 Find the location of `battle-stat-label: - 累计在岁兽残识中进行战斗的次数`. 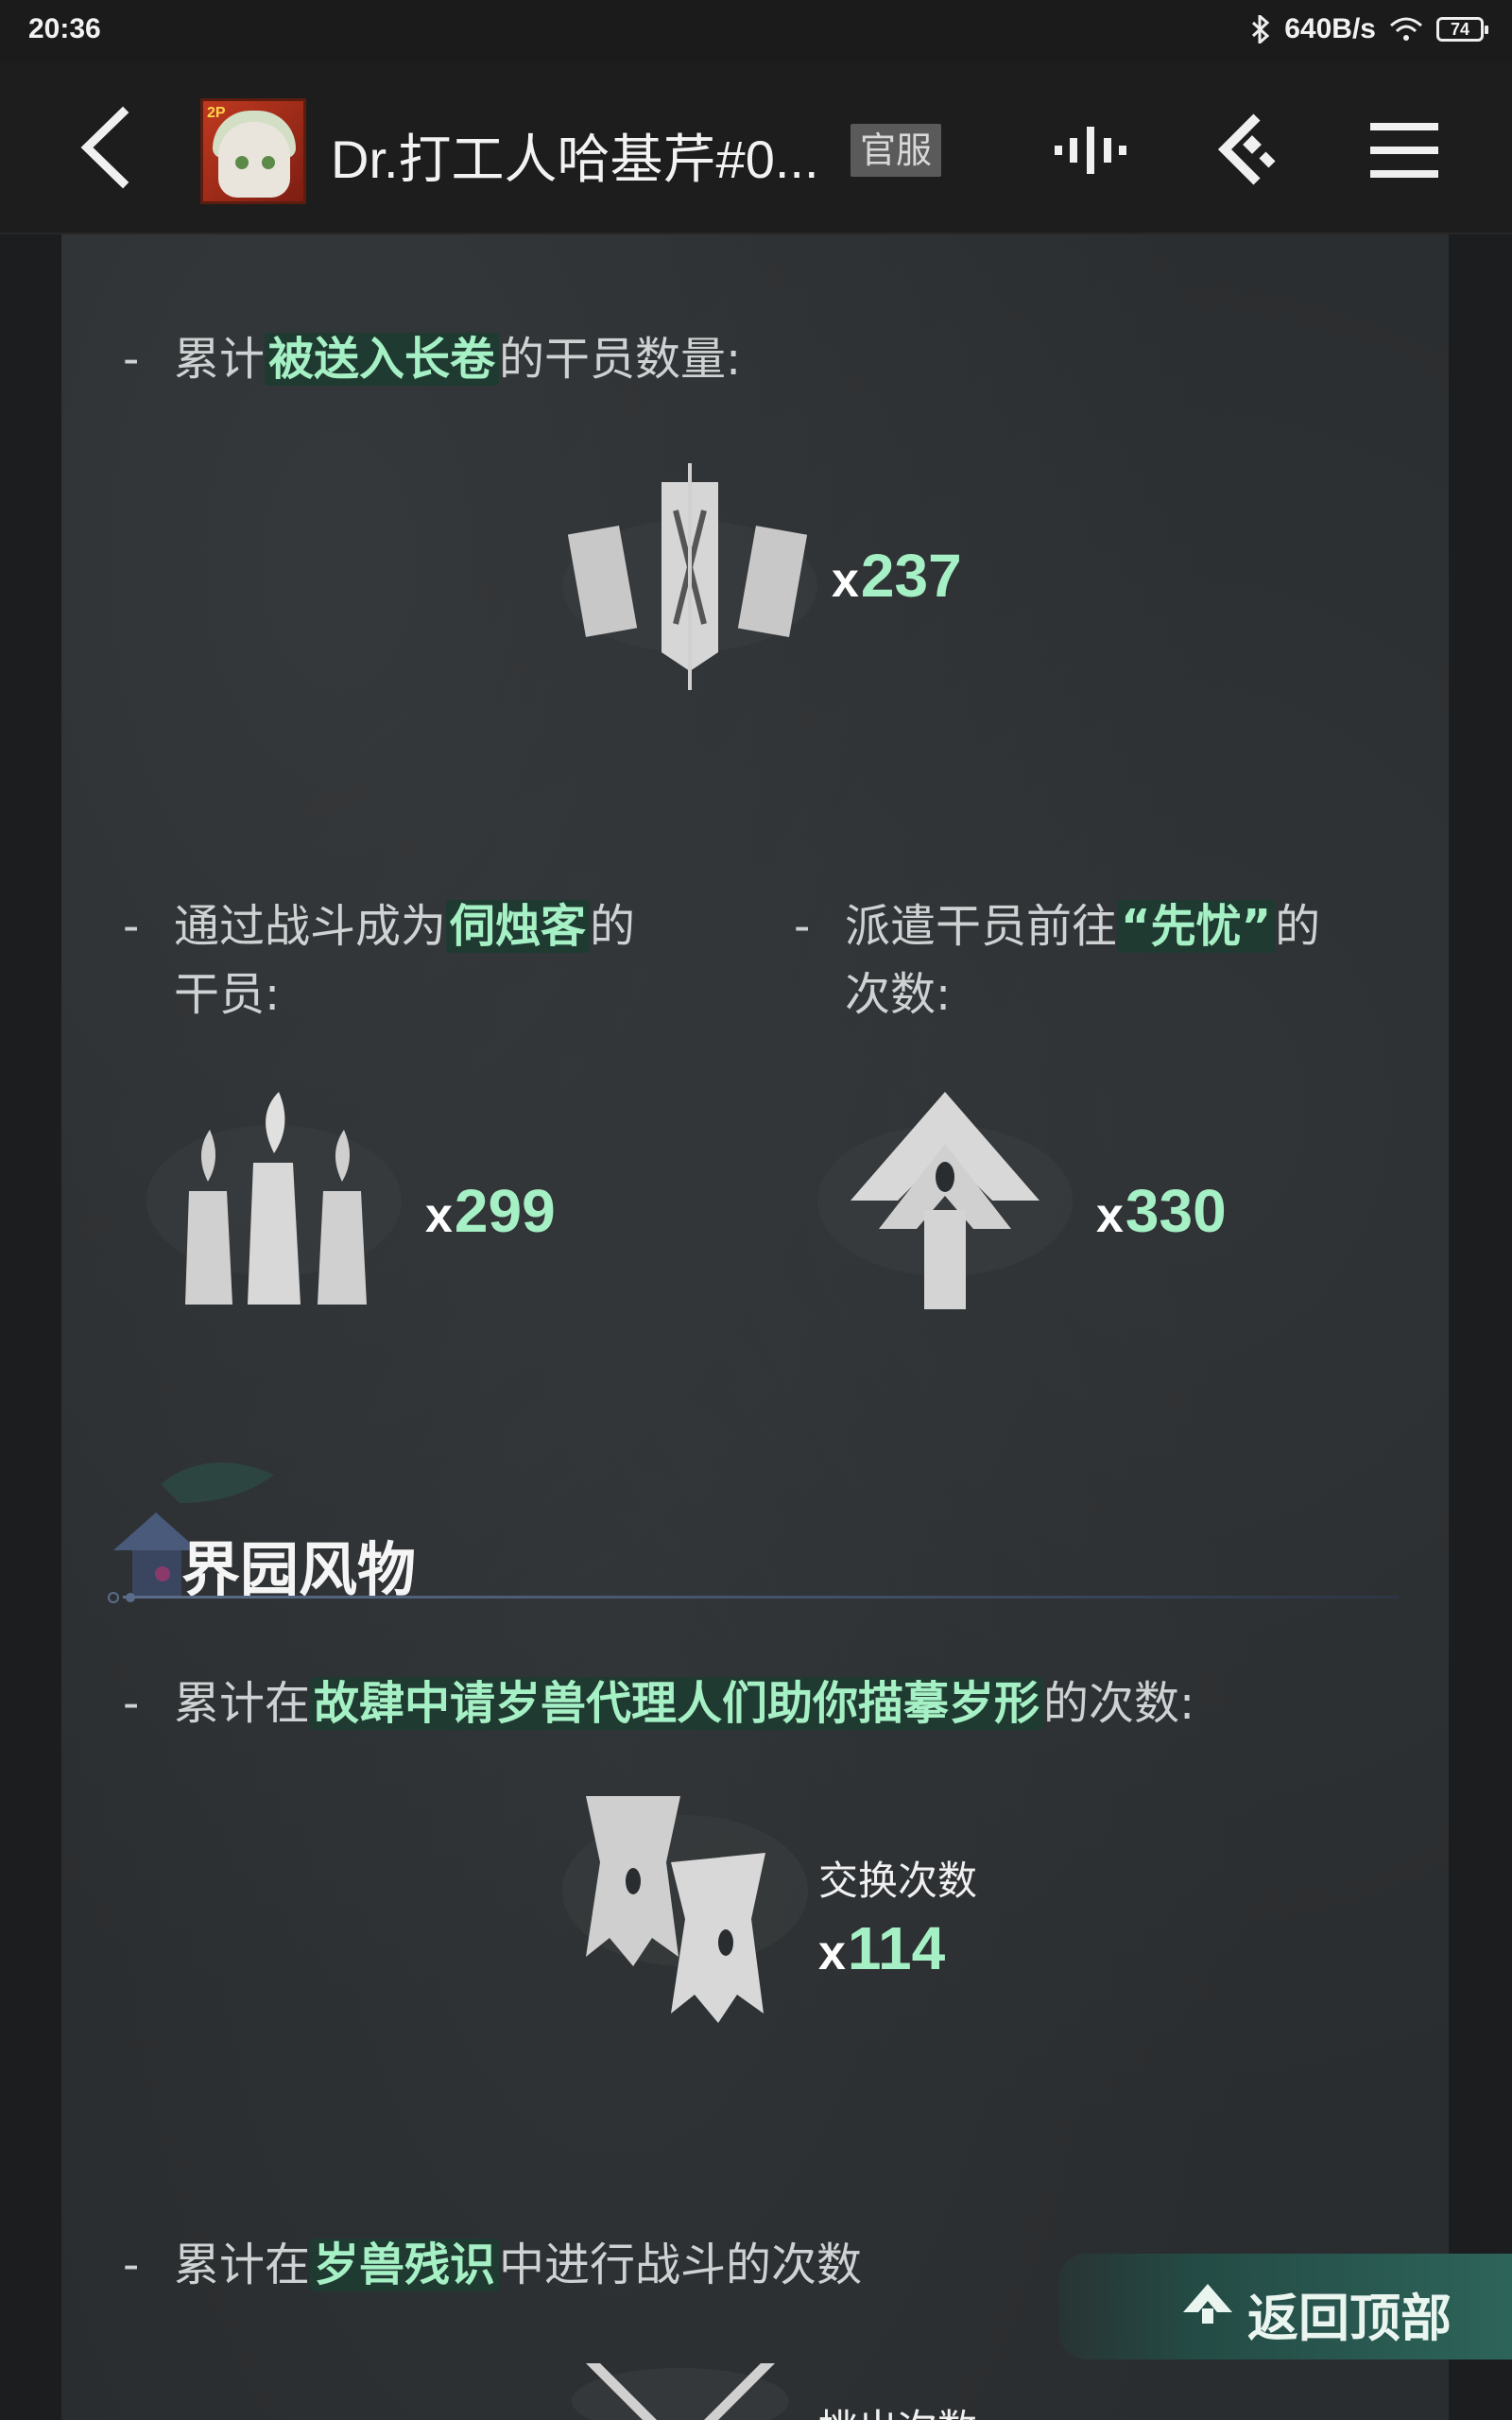

battle-stat-label: - 累计在岁兽残识中进行战斗的次数 is located at coordinates (492, 2260).